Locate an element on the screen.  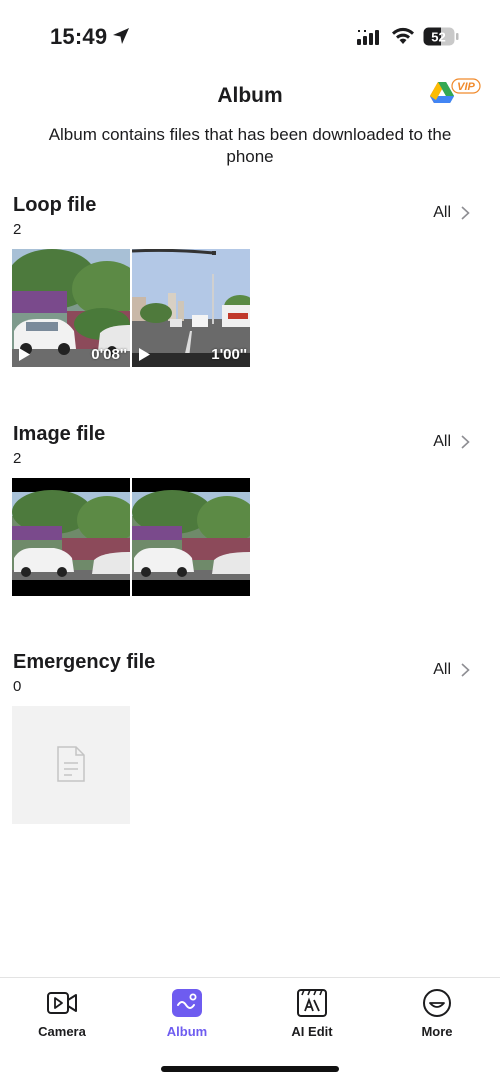
section-count: 0 is located at coordinates (17, 686).